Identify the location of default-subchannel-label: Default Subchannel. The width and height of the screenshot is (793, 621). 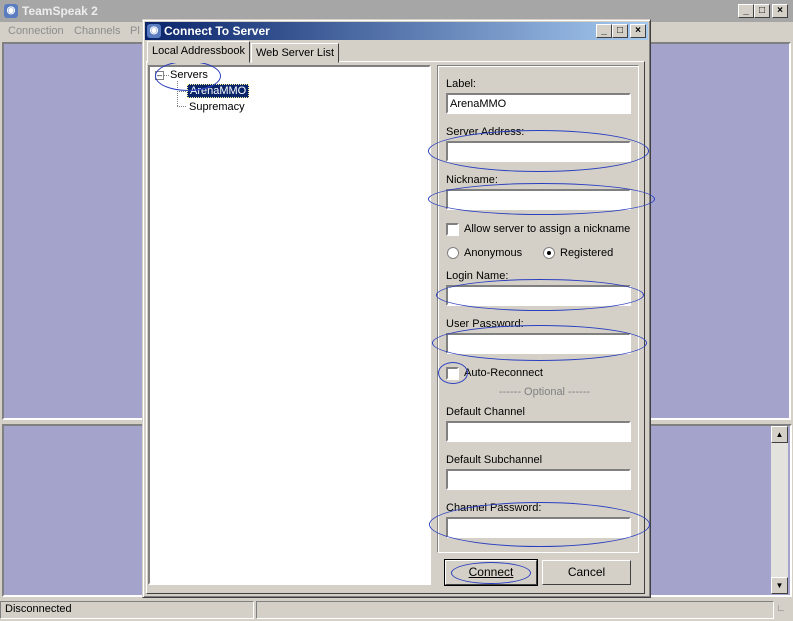
(494, 460).